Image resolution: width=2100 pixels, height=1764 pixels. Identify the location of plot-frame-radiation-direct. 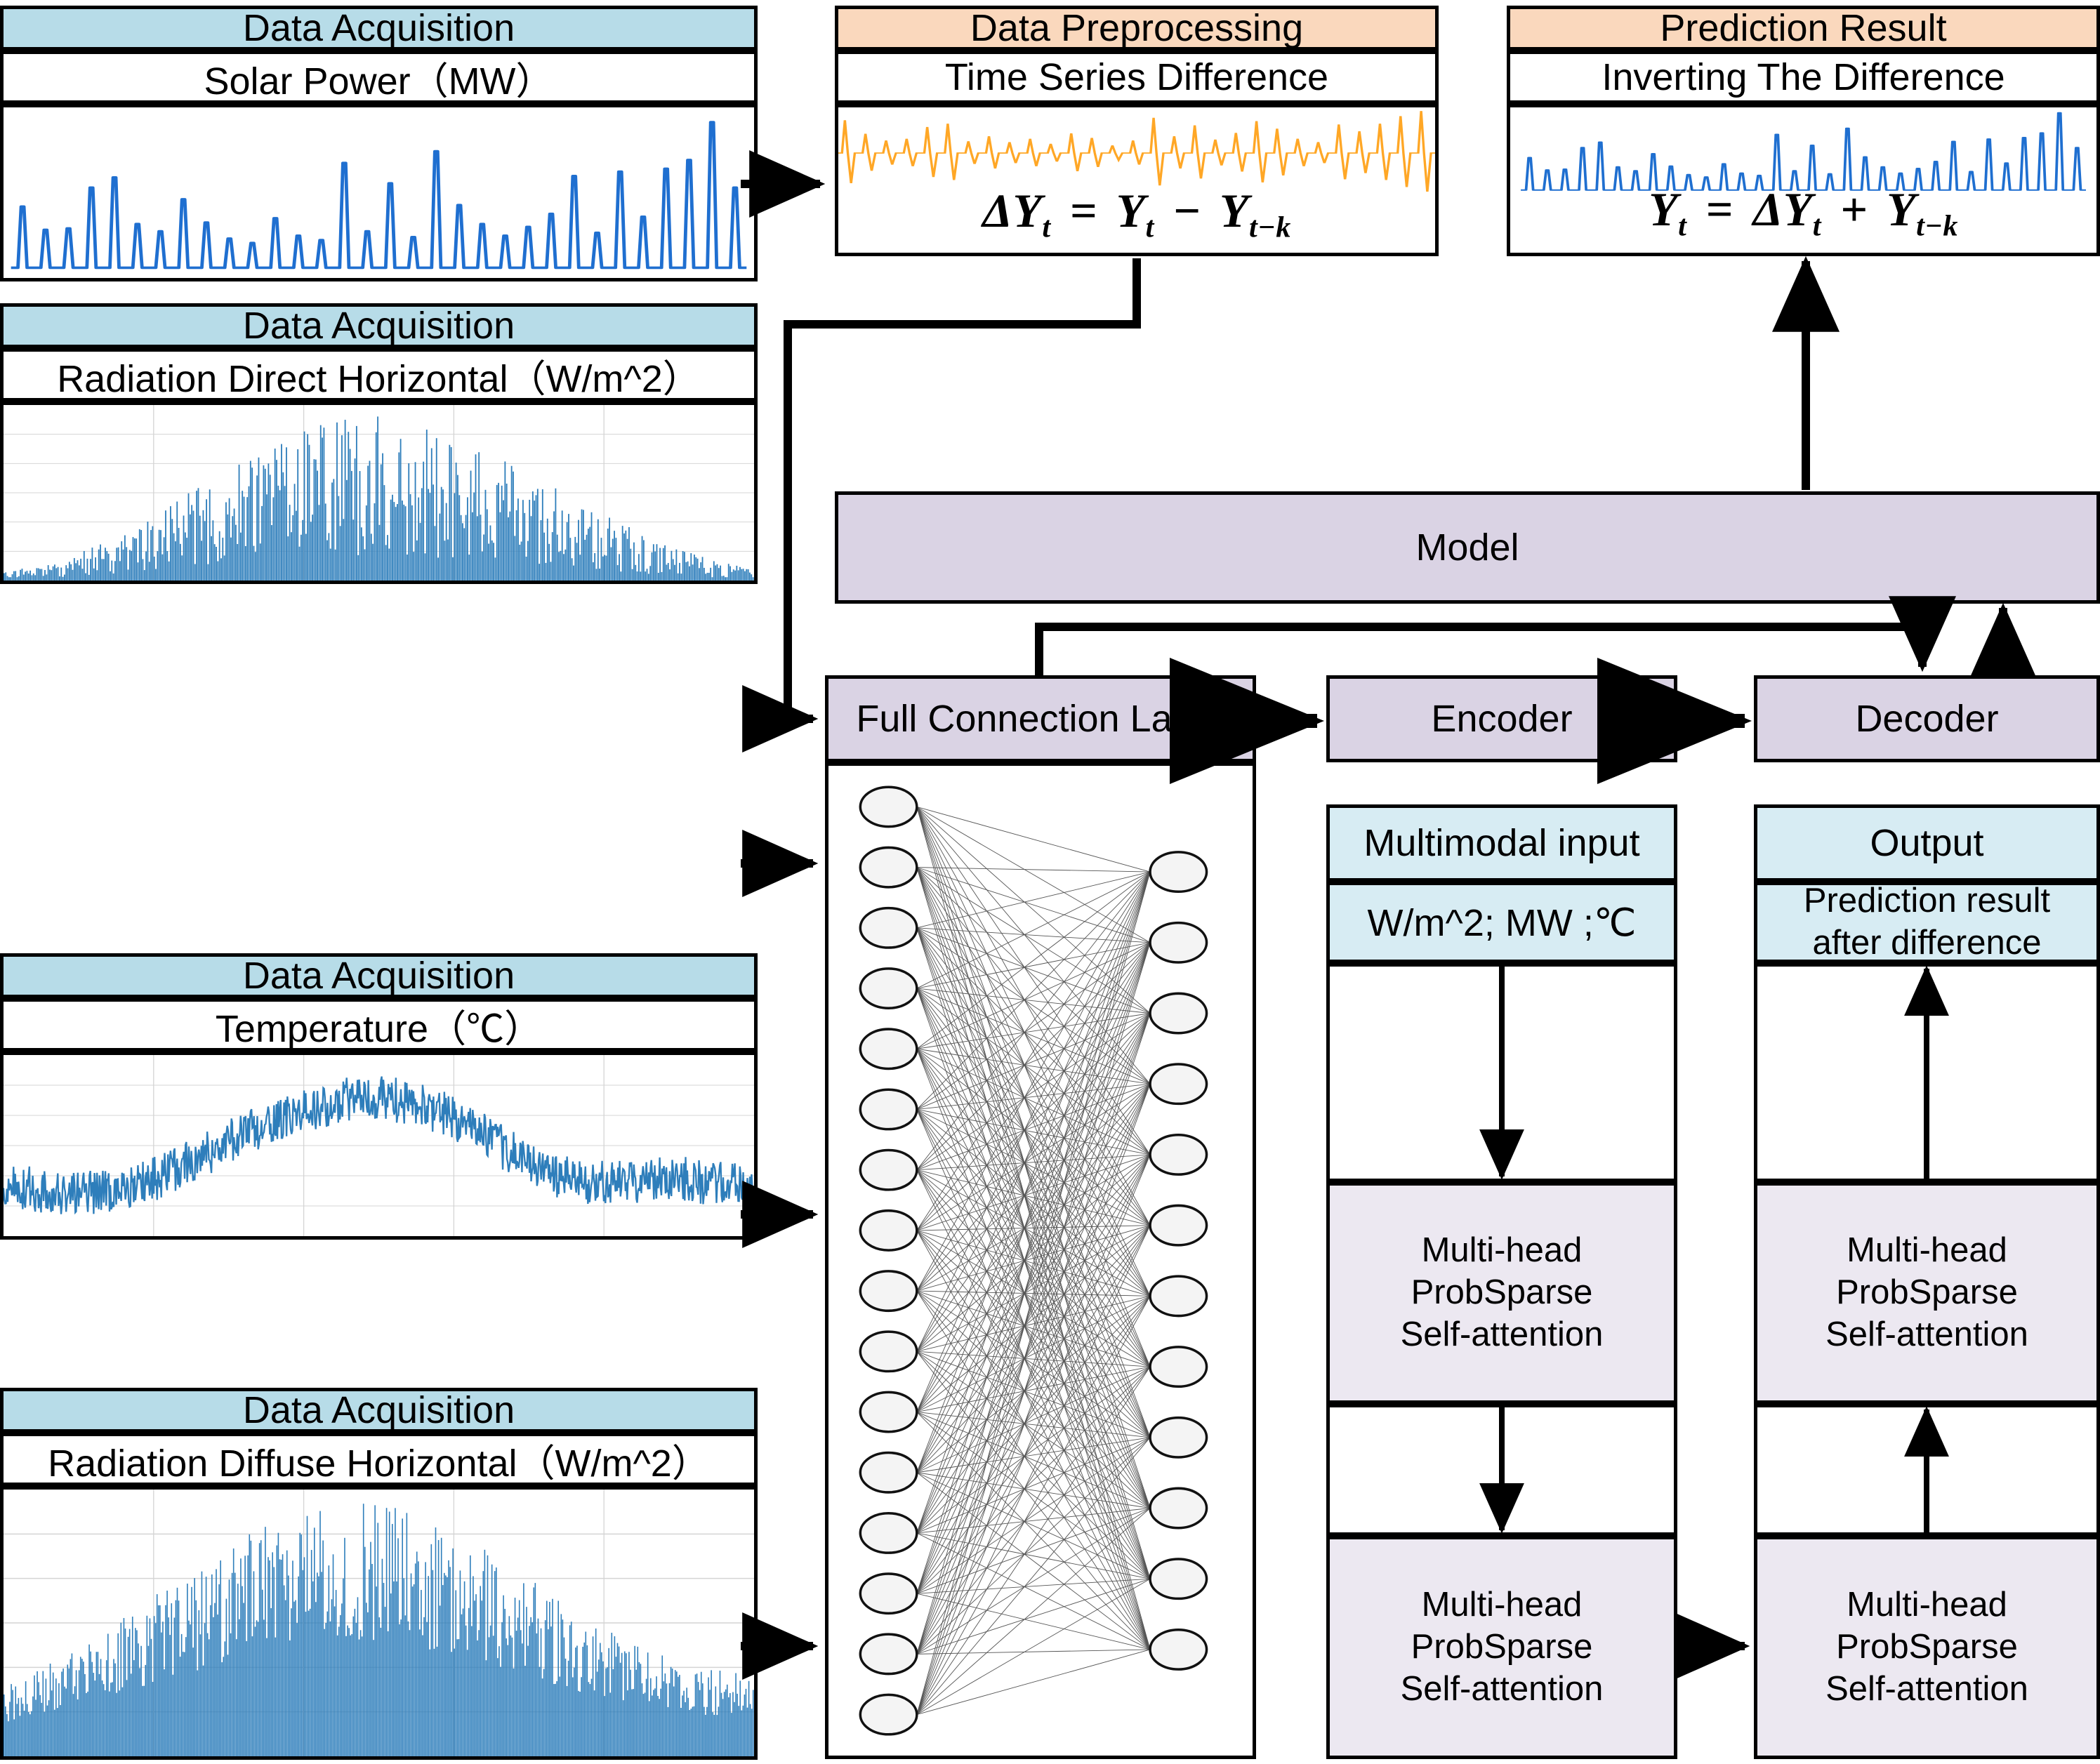
(379, 493).